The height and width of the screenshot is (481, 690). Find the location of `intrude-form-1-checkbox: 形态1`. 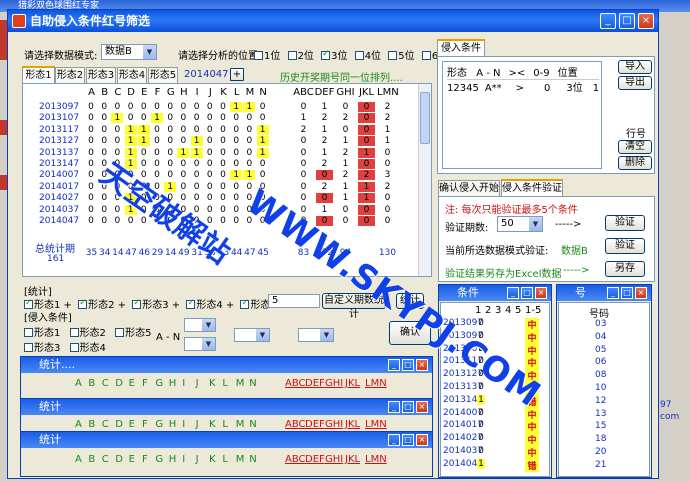

intrude-form-1-checkbox: 形态1 is located at coordinates (42, 333).